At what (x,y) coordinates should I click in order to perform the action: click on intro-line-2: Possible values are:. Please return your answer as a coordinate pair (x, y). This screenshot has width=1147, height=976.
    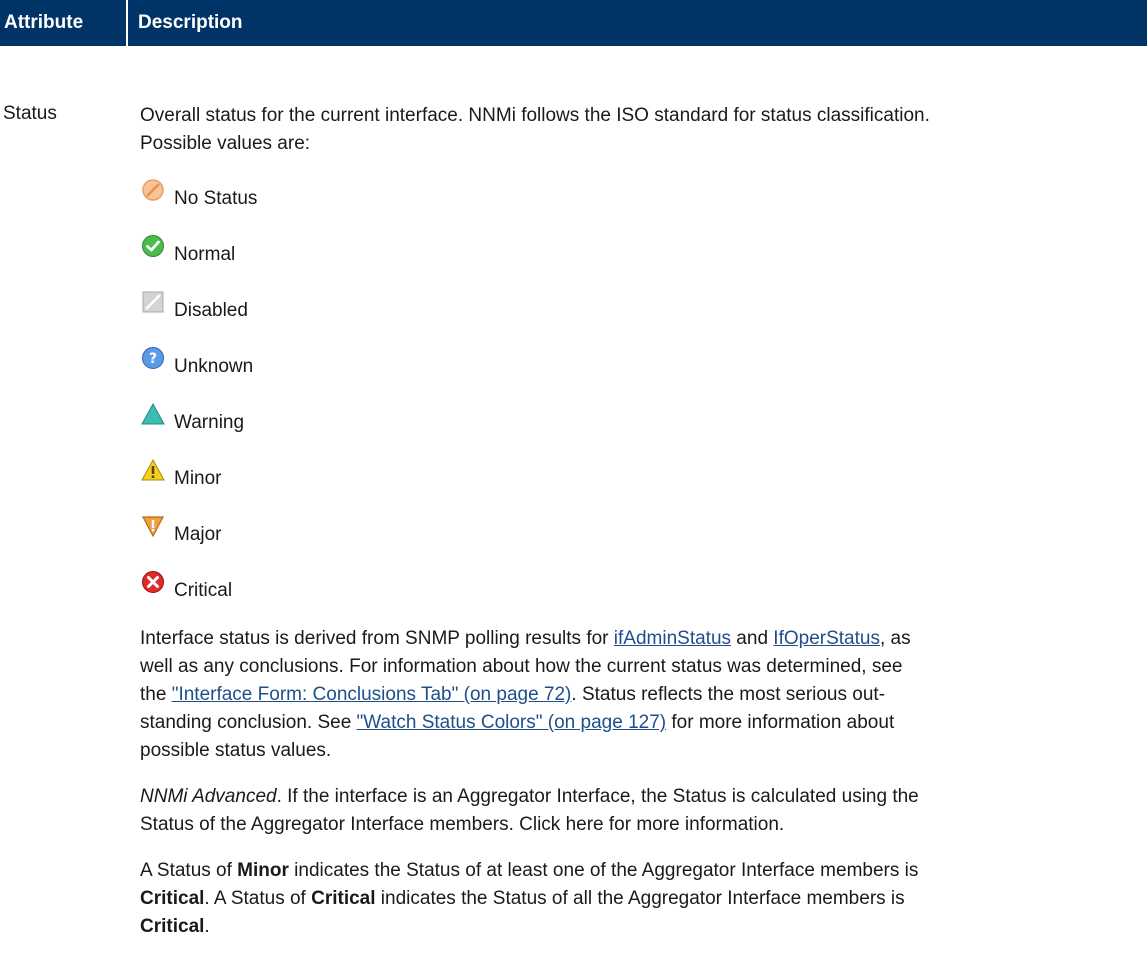
    Looking at the image, I should click on (225, 143).